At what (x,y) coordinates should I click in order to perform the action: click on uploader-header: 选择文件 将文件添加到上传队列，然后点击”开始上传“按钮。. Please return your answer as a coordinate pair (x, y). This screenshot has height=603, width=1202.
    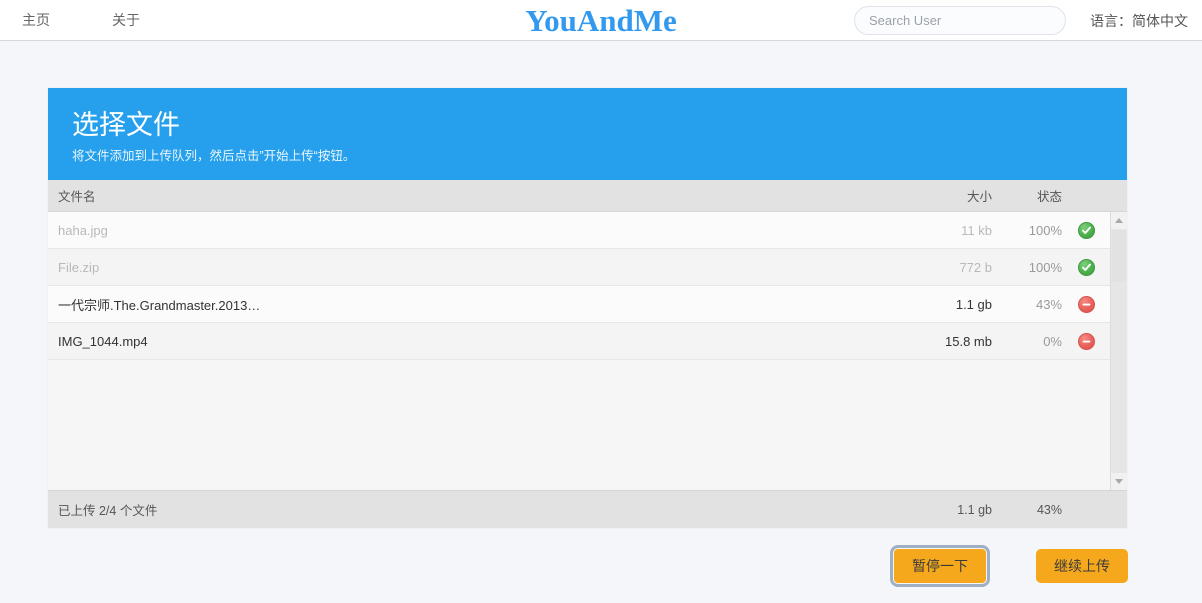
    Looking at the image, I should click on (587, 134).